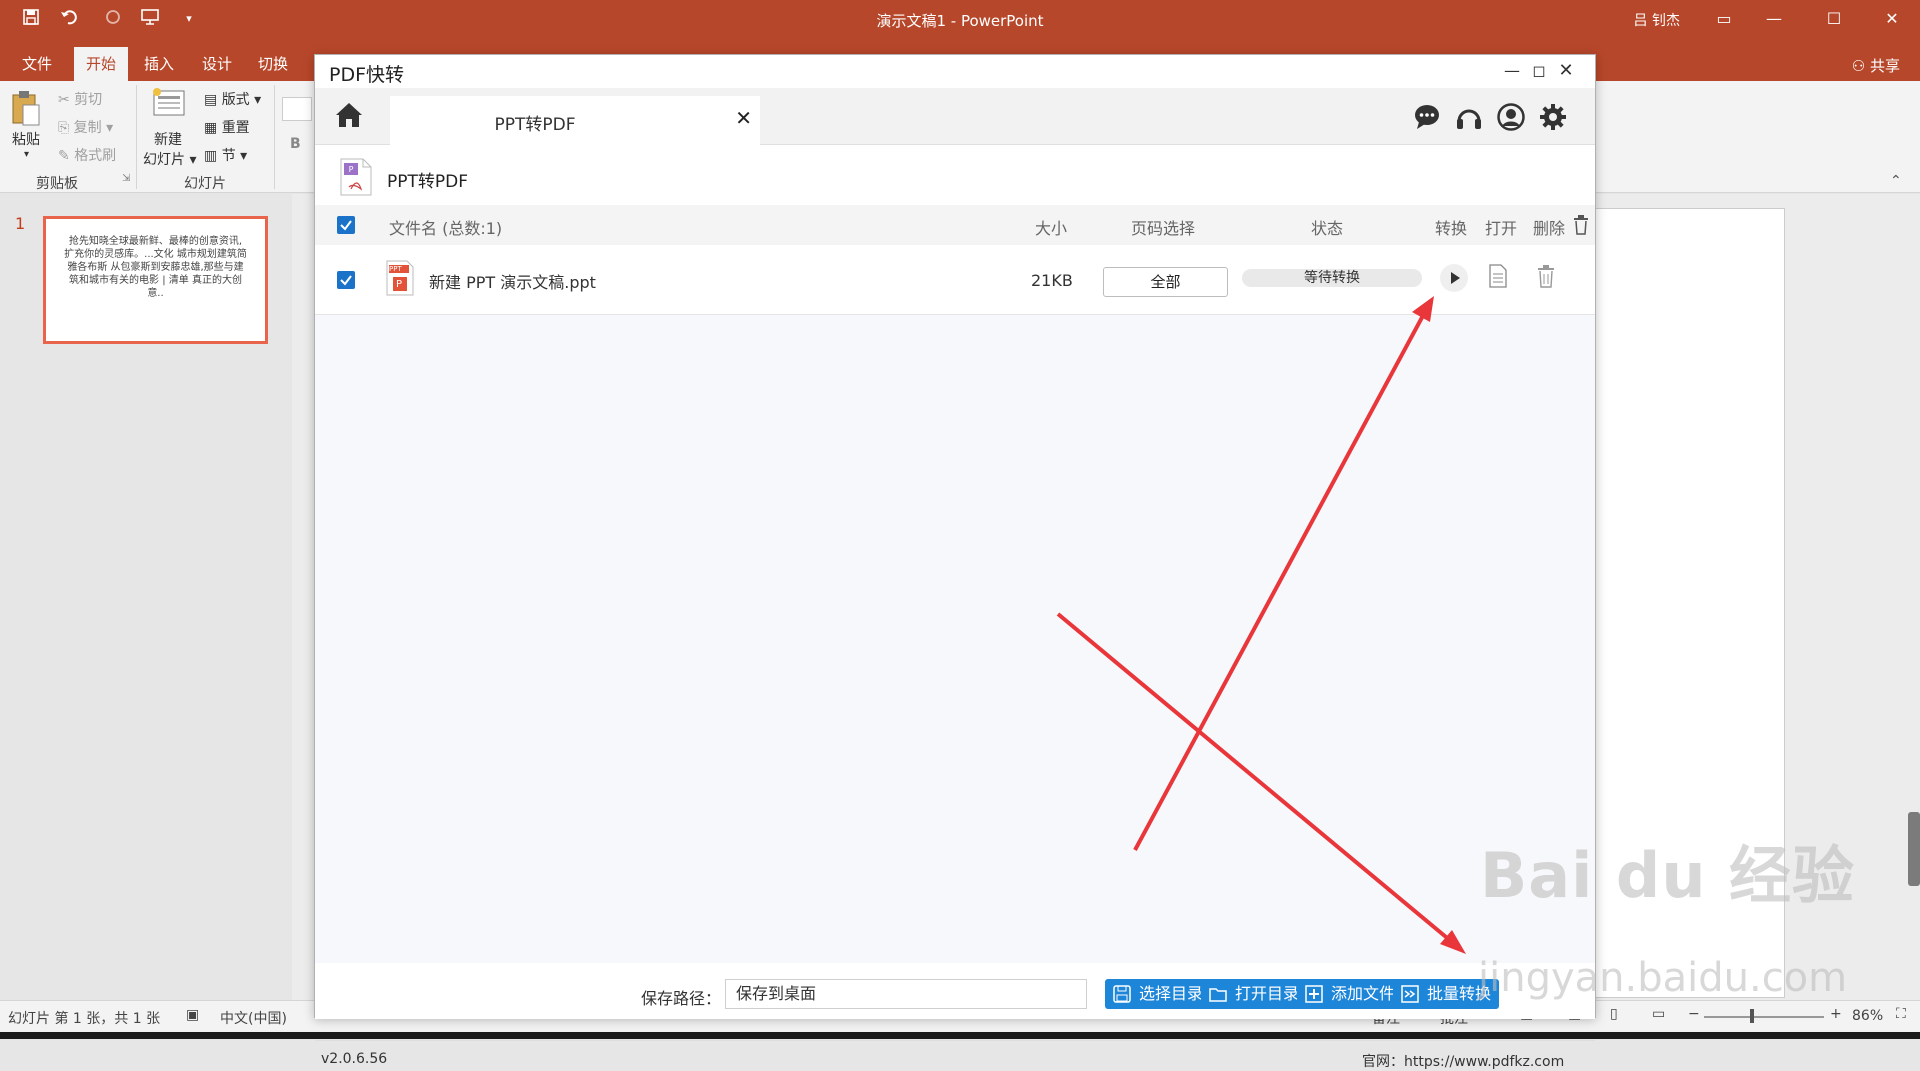  I want to click on annotation-arrow-to-batch, so click(1255, 778).